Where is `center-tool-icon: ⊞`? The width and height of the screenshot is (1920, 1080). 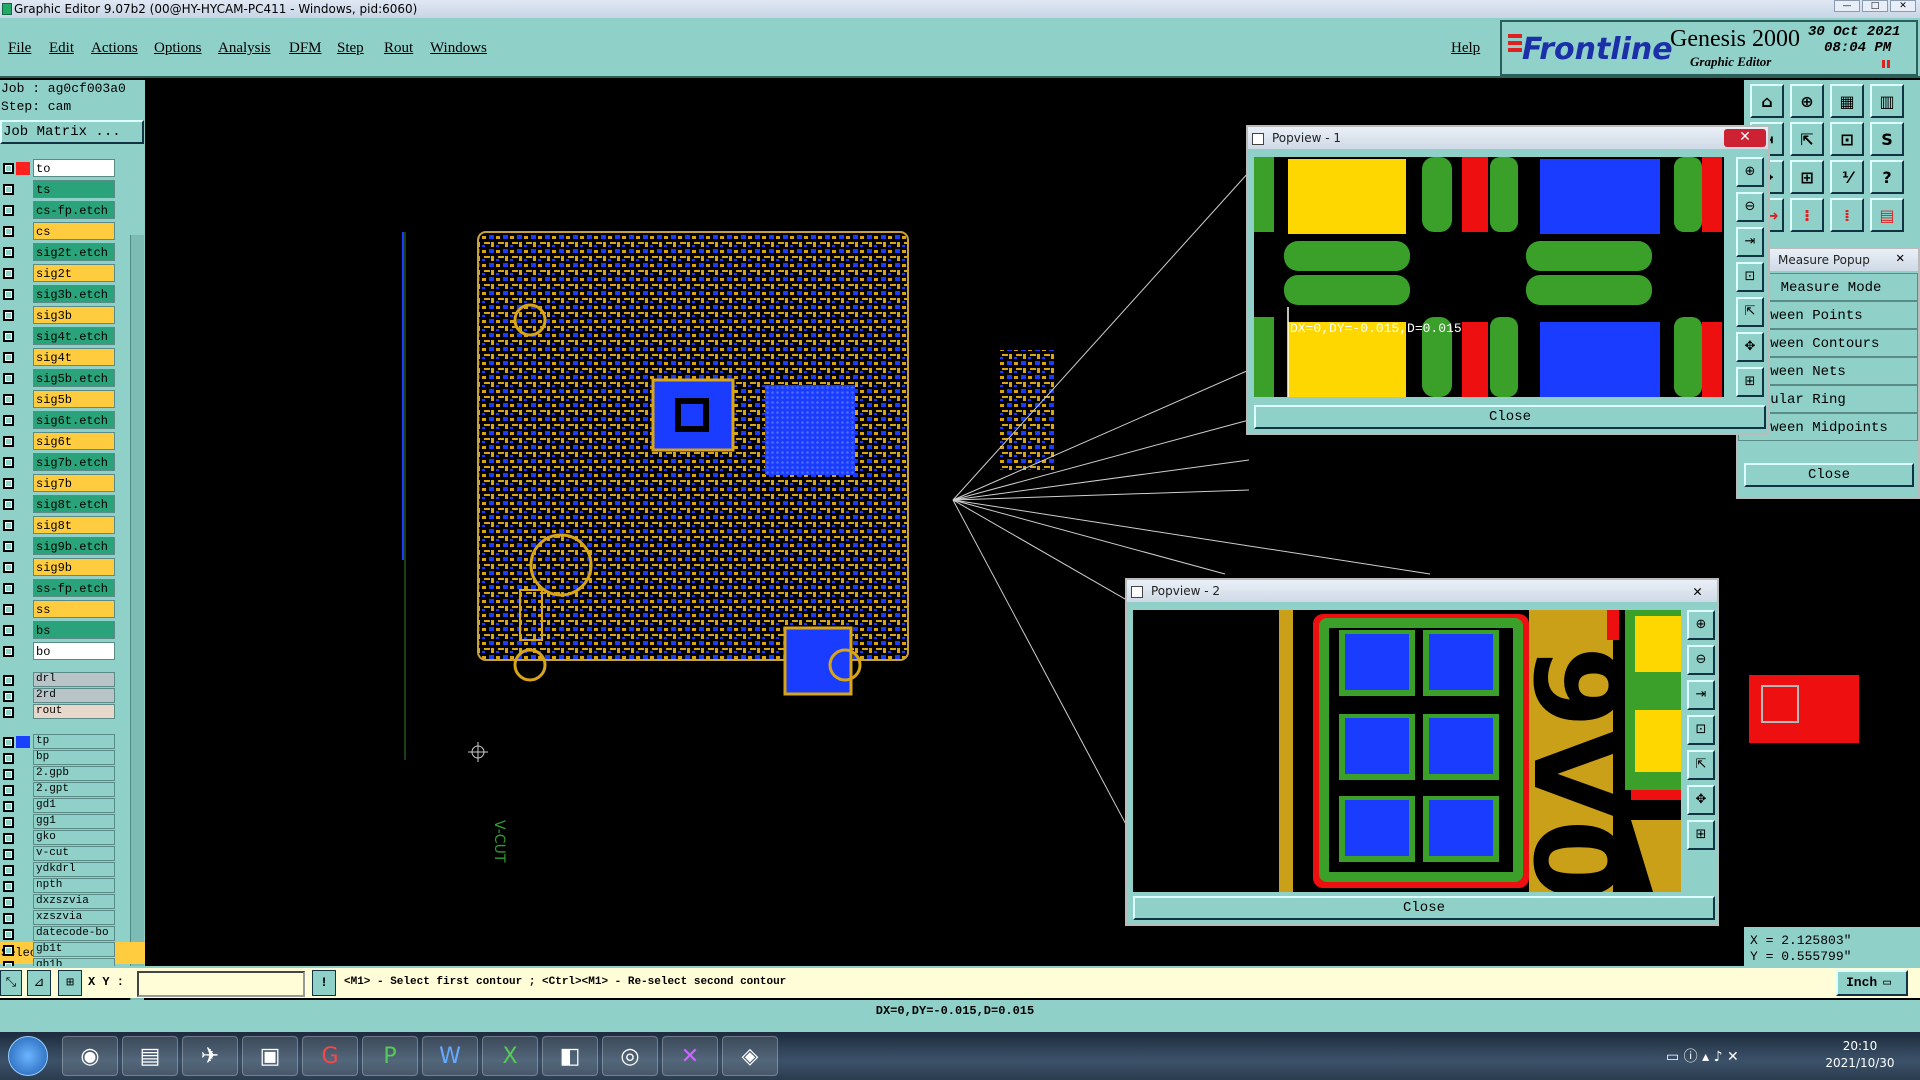 center-tool-icon: ⊞ is located at coordinates (1807, 177).